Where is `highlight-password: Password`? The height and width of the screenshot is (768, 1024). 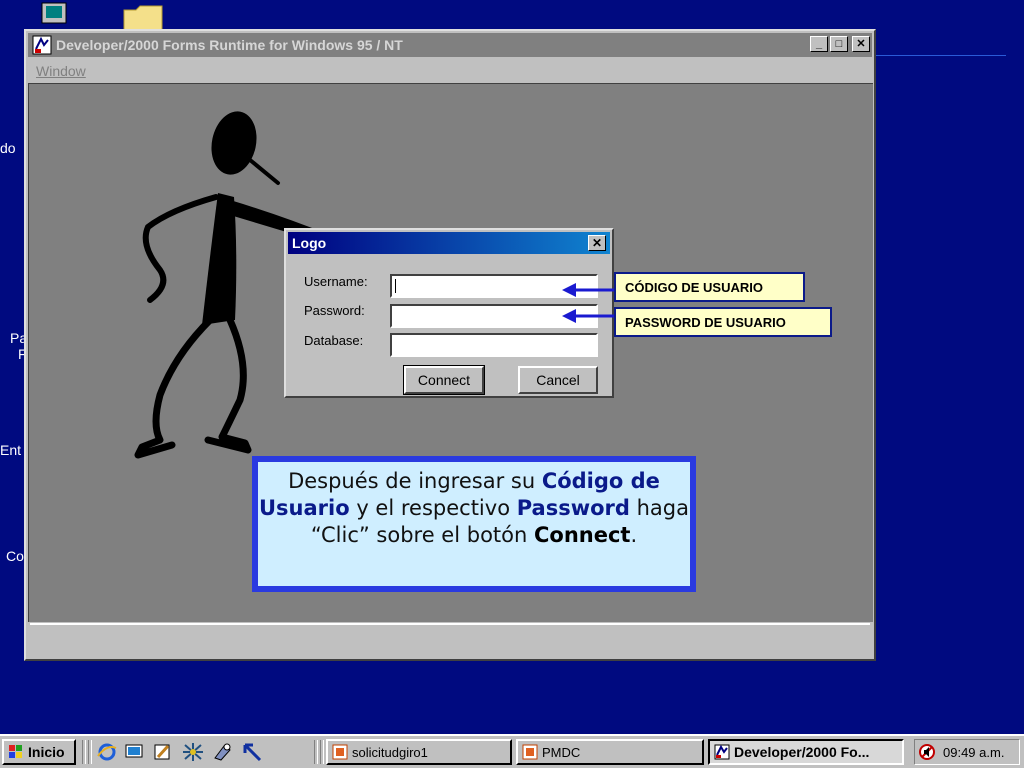 highlight-password: Password is located at coordinates (573, 508).